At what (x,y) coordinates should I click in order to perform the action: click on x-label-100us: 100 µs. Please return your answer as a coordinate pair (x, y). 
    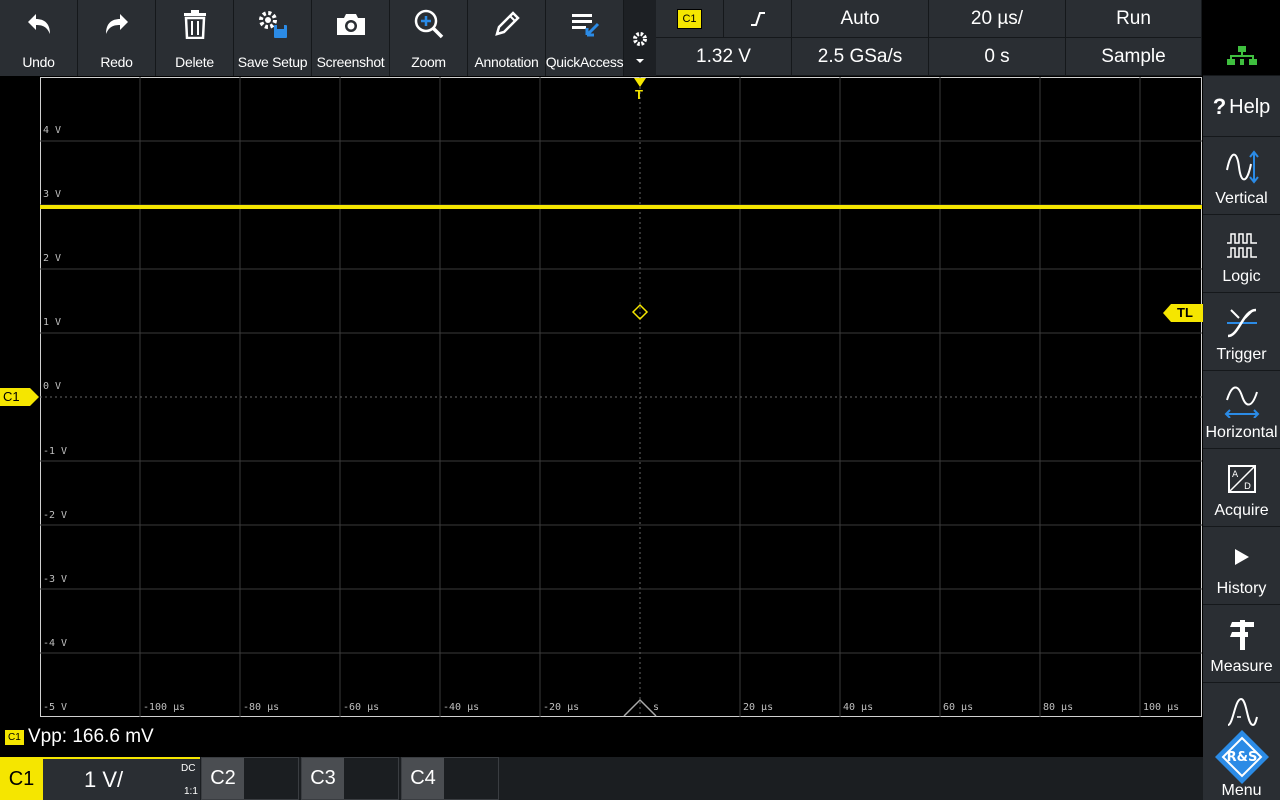
    Looking at the image, I should click on (1161, 707).